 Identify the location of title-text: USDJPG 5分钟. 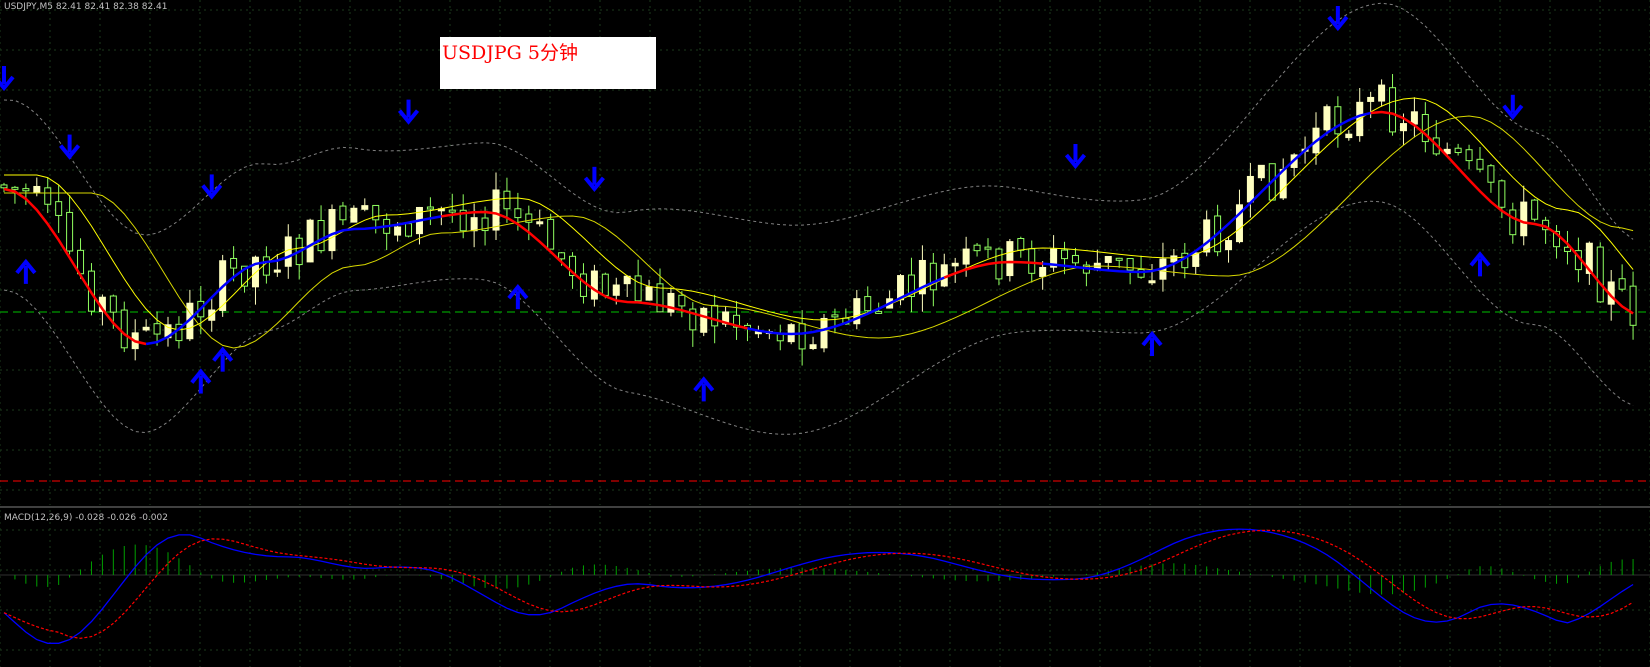
(510, 53).